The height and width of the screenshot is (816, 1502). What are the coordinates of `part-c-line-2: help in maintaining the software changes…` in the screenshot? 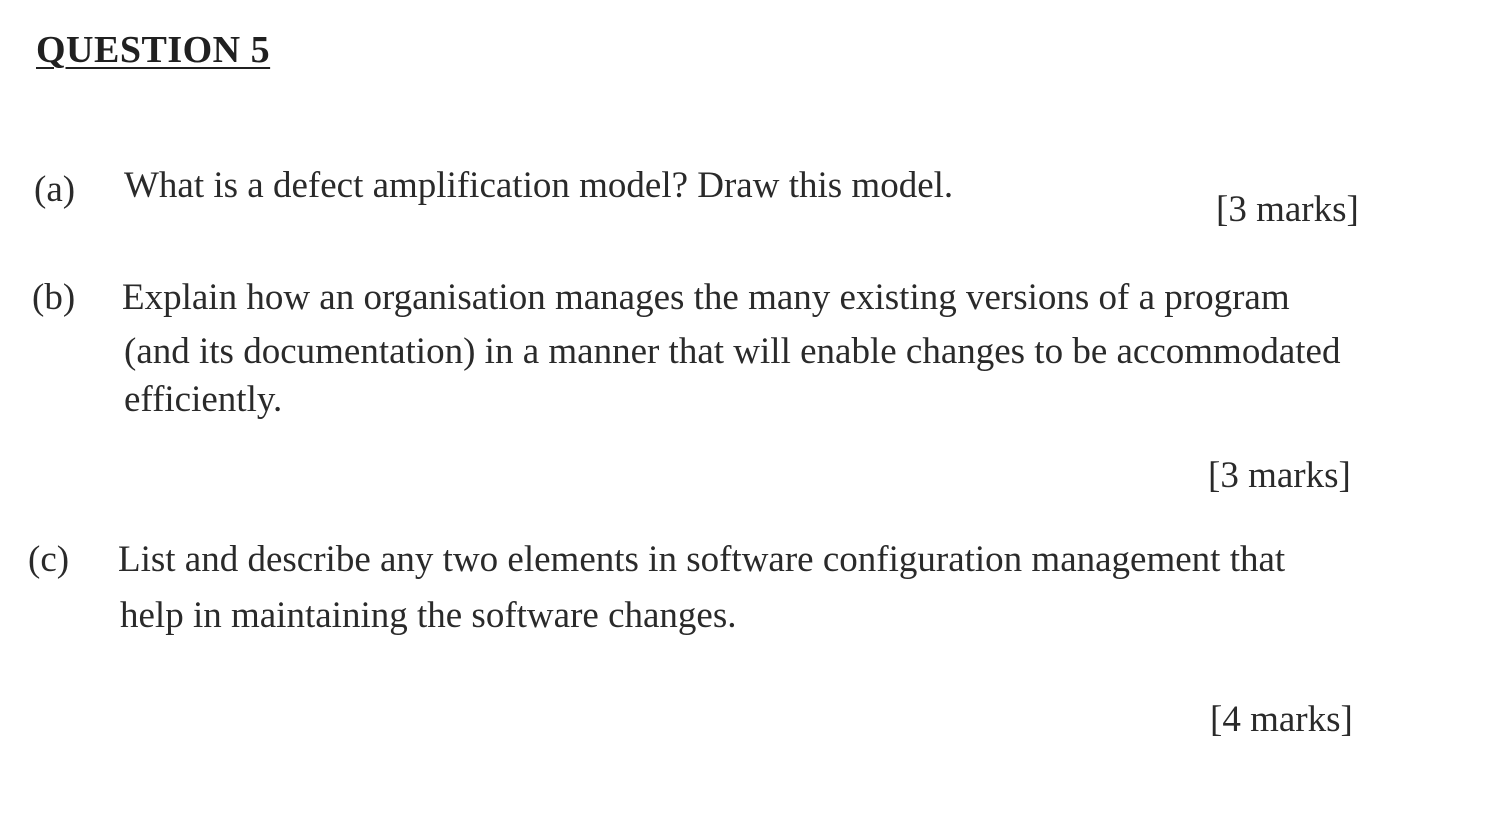 It's located at (428, 615).